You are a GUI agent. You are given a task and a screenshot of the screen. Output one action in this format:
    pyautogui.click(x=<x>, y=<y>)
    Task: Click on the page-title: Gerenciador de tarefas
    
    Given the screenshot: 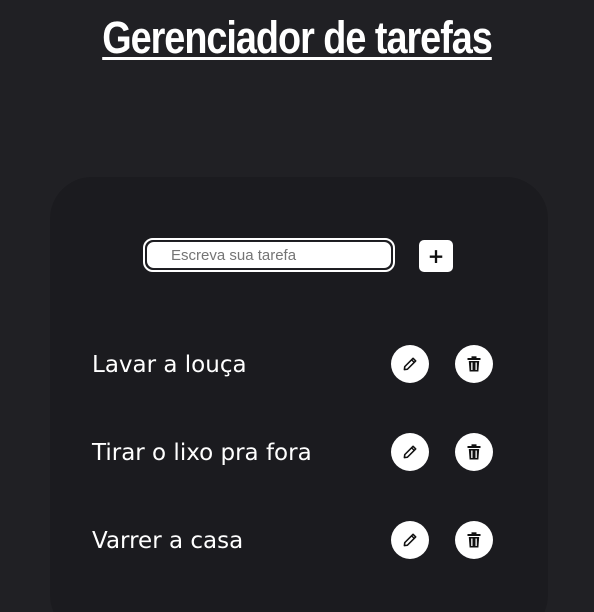 What is the action you would take?
    pyautogui.click(x=297, y=37)
    